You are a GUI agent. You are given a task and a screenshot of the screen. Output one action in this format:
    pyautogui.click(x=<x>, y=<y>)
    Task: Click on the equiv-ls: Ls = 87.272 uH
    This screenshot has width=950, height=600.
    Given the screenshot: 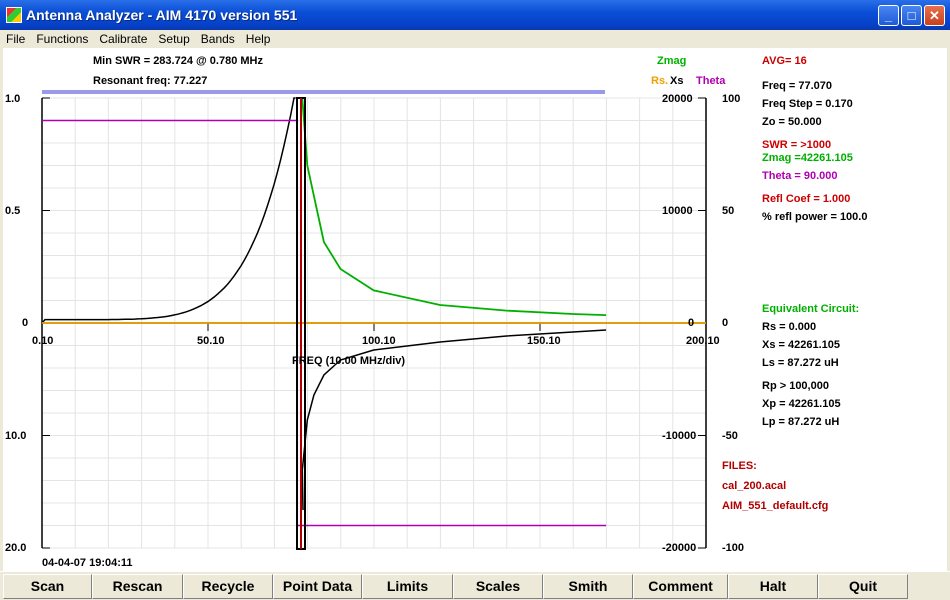 What is the action you would take?
    pyautogui.click(x=800, y=363)
    